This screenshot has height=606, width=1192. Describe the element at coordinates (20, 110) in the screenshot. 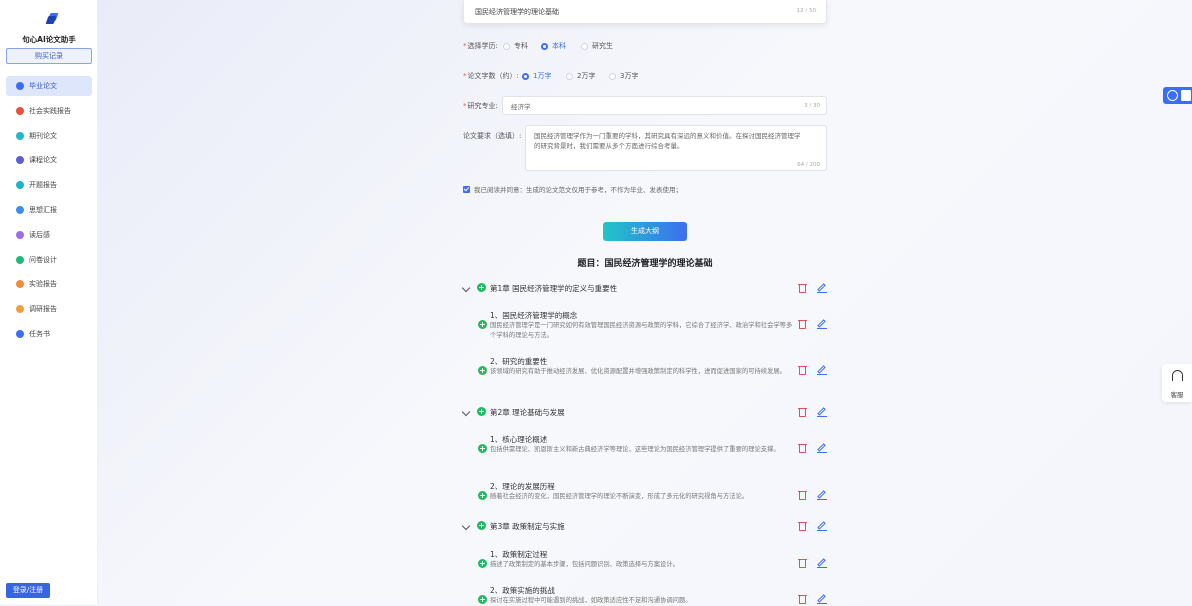

I see `social-practice-report-icon` at that location.